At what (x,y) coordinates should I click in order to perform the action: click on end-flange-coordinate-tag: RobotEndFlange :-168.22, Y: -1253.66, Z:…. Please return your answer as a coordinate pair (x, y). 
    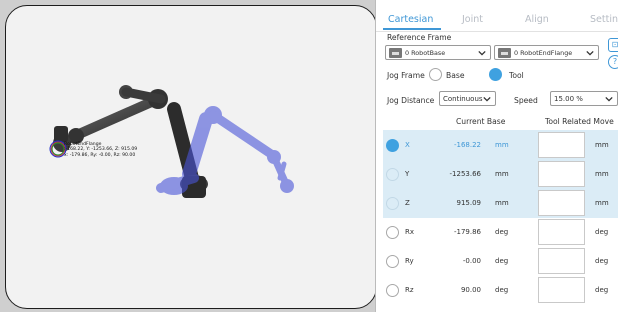
    Looking at the image, I should click on (100, 150).